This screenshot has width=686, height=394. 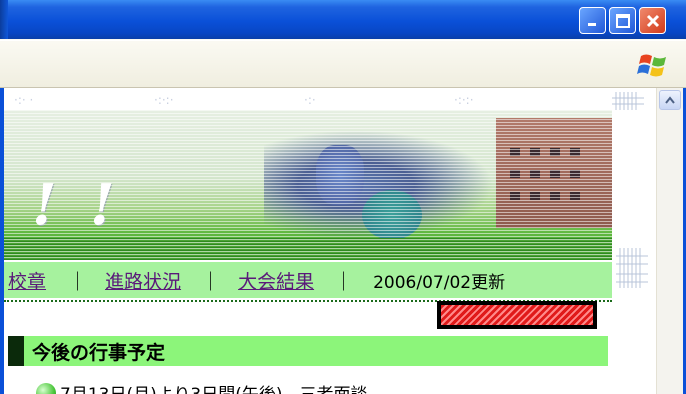 I want to click on list-item-text: 7月13日(月)より3日間(午後) 三者面談, so click(x=213, y=387).